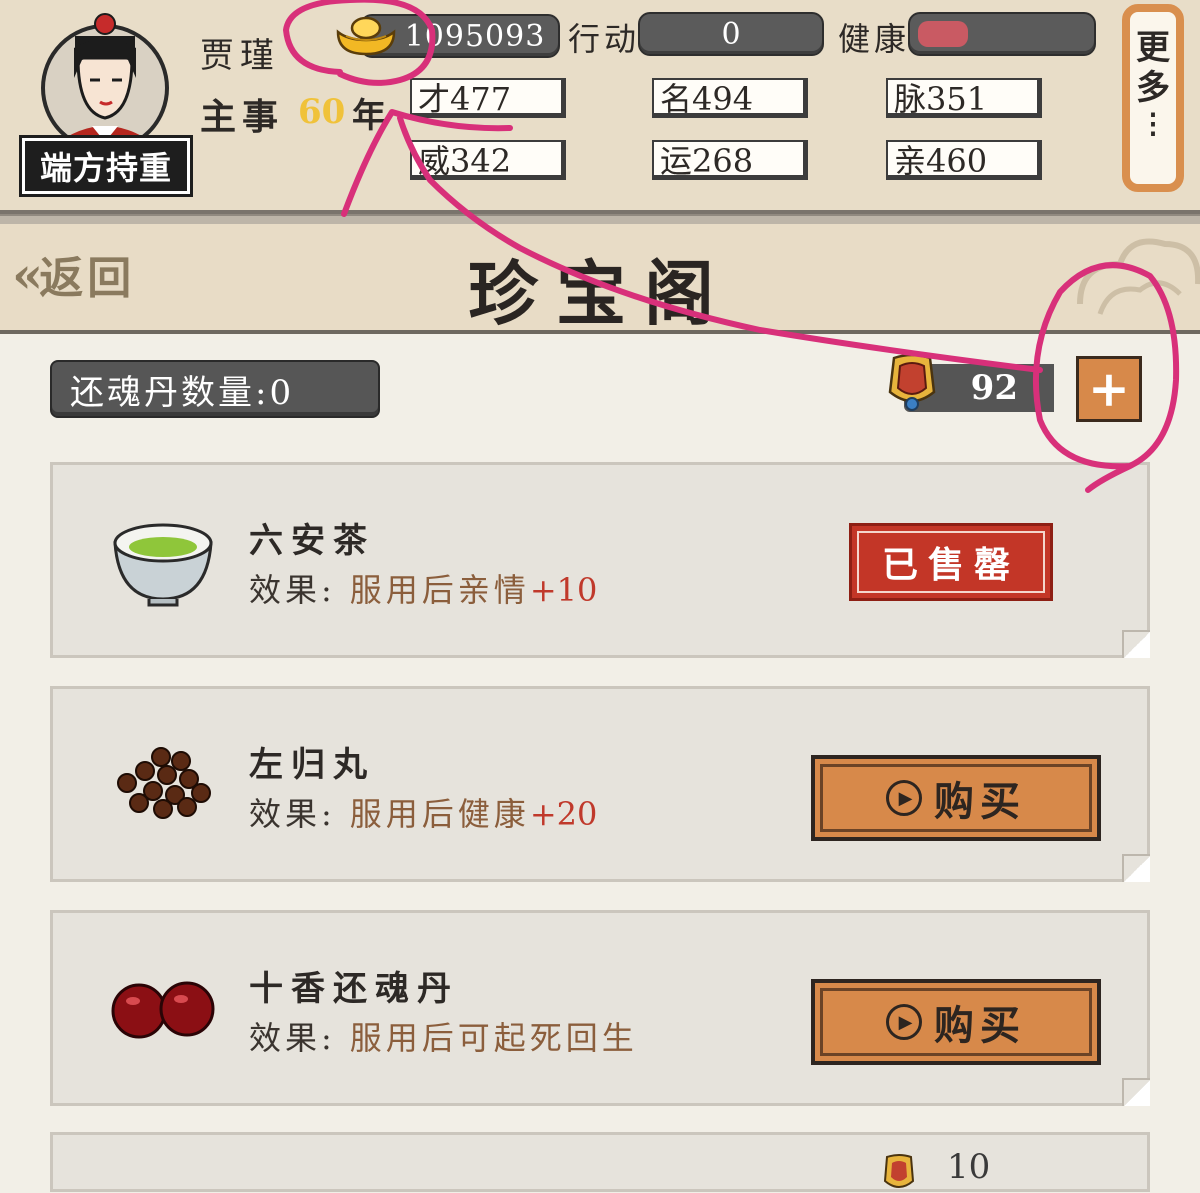 Image resolution: width=1200 pixels, height=1193 pixels. Describe the element at coordinates (242, 117) in the screenshot. I see `role-label: 主事` at that location.